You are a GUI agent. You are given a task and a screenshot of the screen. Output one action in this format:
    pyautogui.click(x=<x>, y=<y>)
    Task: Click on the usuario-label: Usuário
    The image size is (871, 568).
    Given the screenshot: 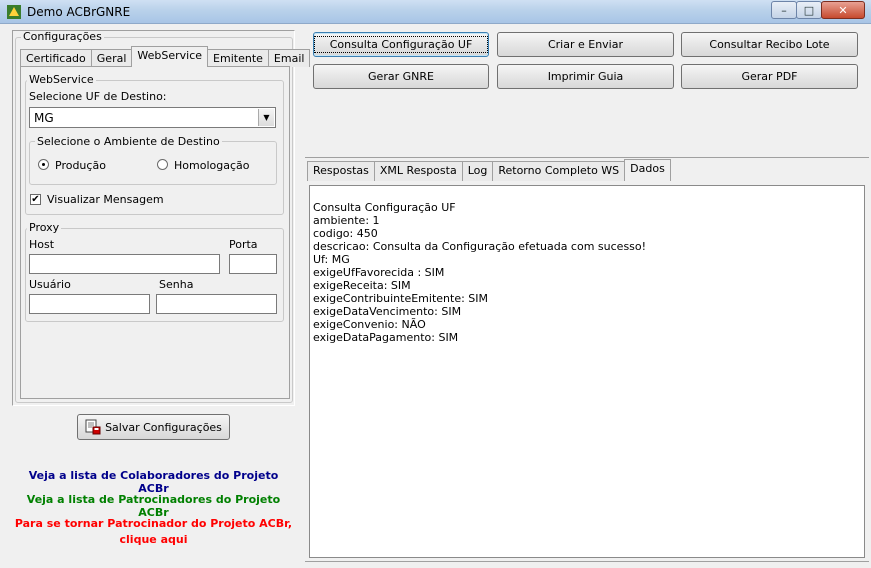 What is the action you would take?
    pyautogui.click(x=50, y=284)
    